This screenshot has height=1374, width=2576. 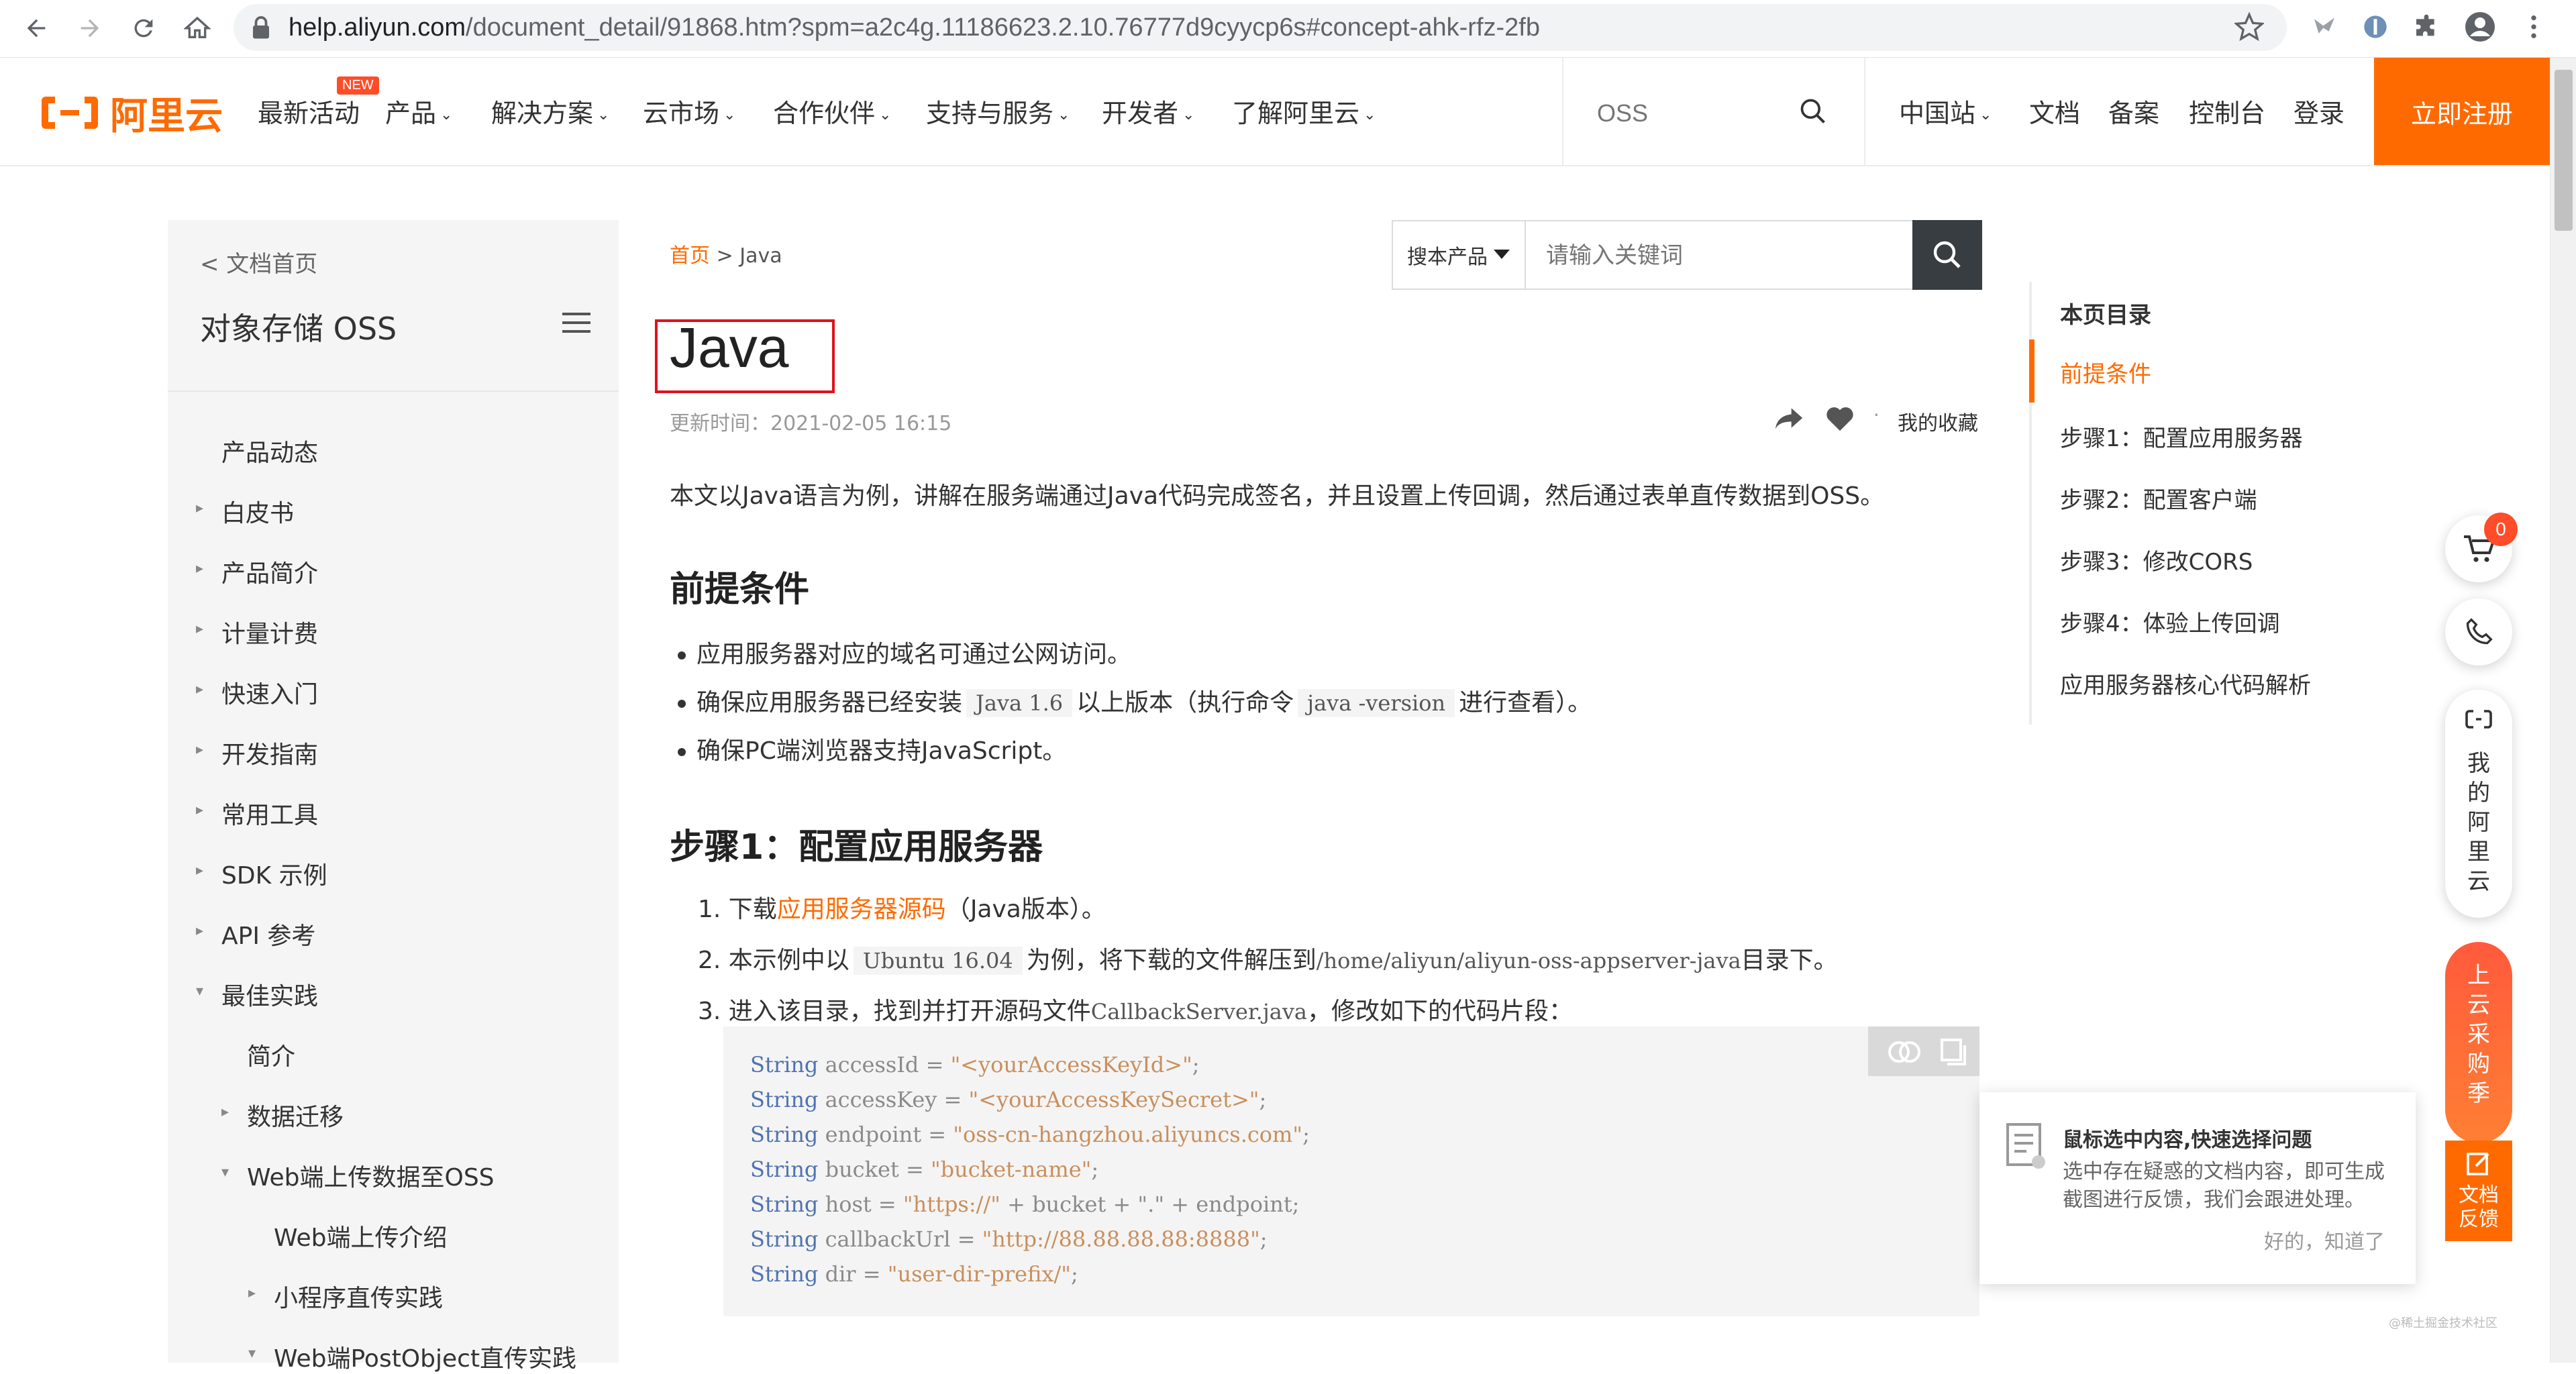 I want to click on copy-icon, so click(x=1953, y=1053).